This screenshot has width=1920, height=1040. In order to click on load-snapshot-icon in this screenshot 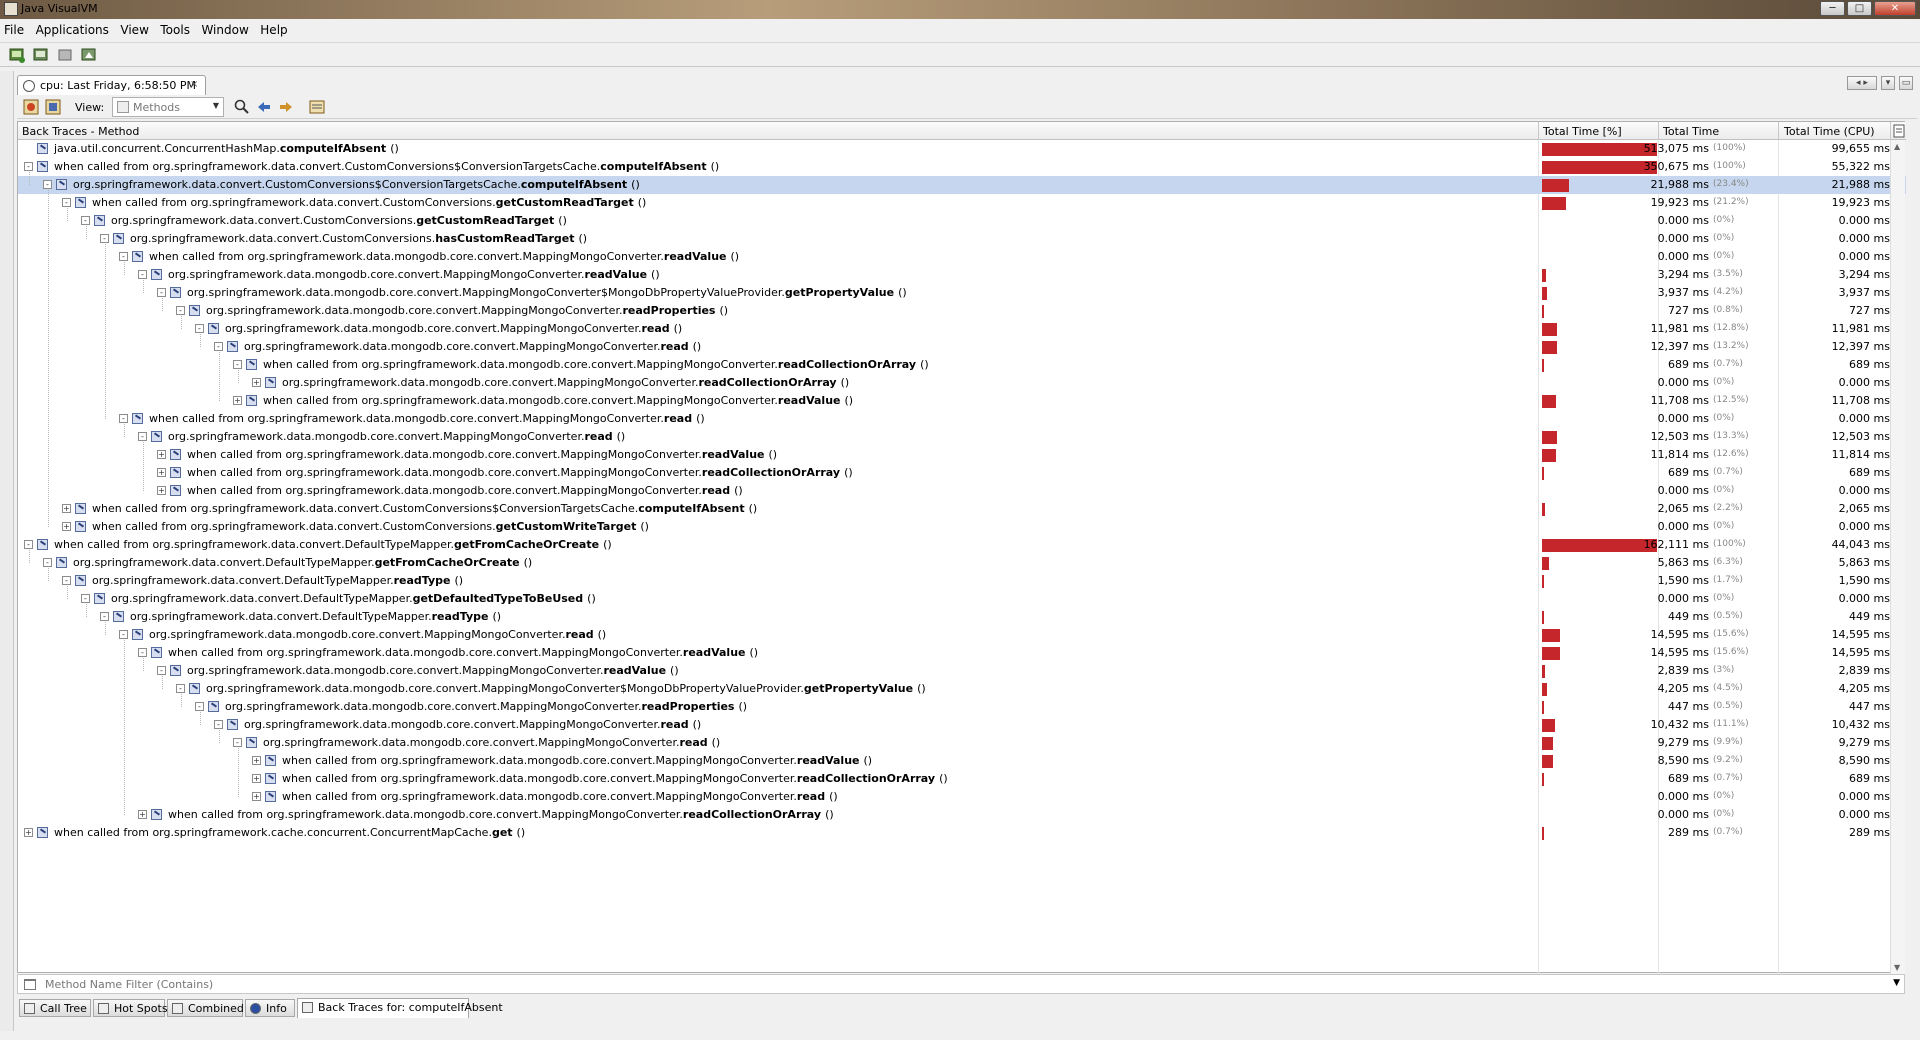, I will do `click(89, 55)`.